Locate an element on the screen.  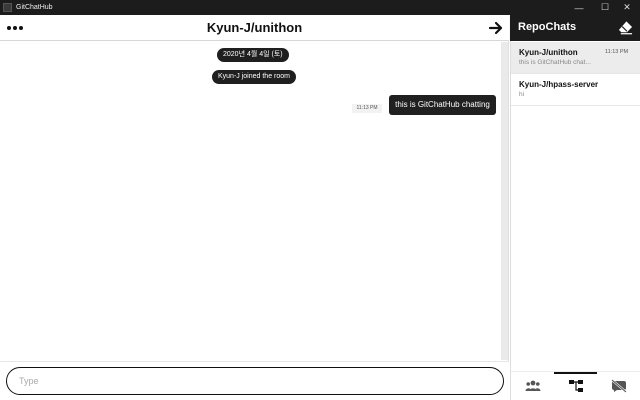
tab-repositories is located at coordinates (575, 386).